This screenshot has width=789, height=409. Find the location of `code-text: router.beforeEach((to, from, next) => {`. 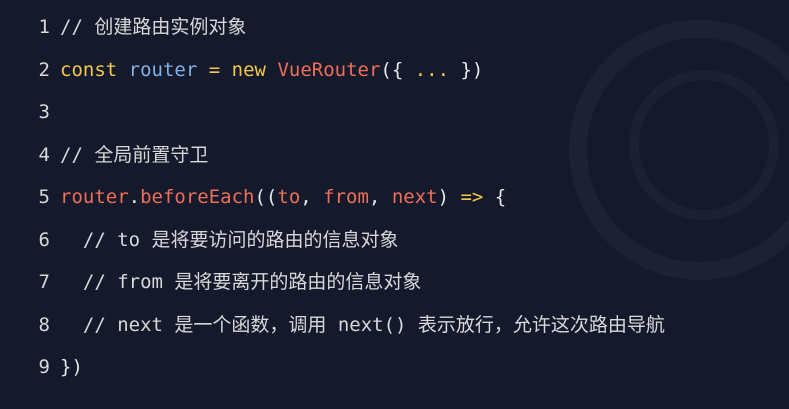

code-text: router.beforeEach((to, from, next) => { is located at coordinates (283, 197).